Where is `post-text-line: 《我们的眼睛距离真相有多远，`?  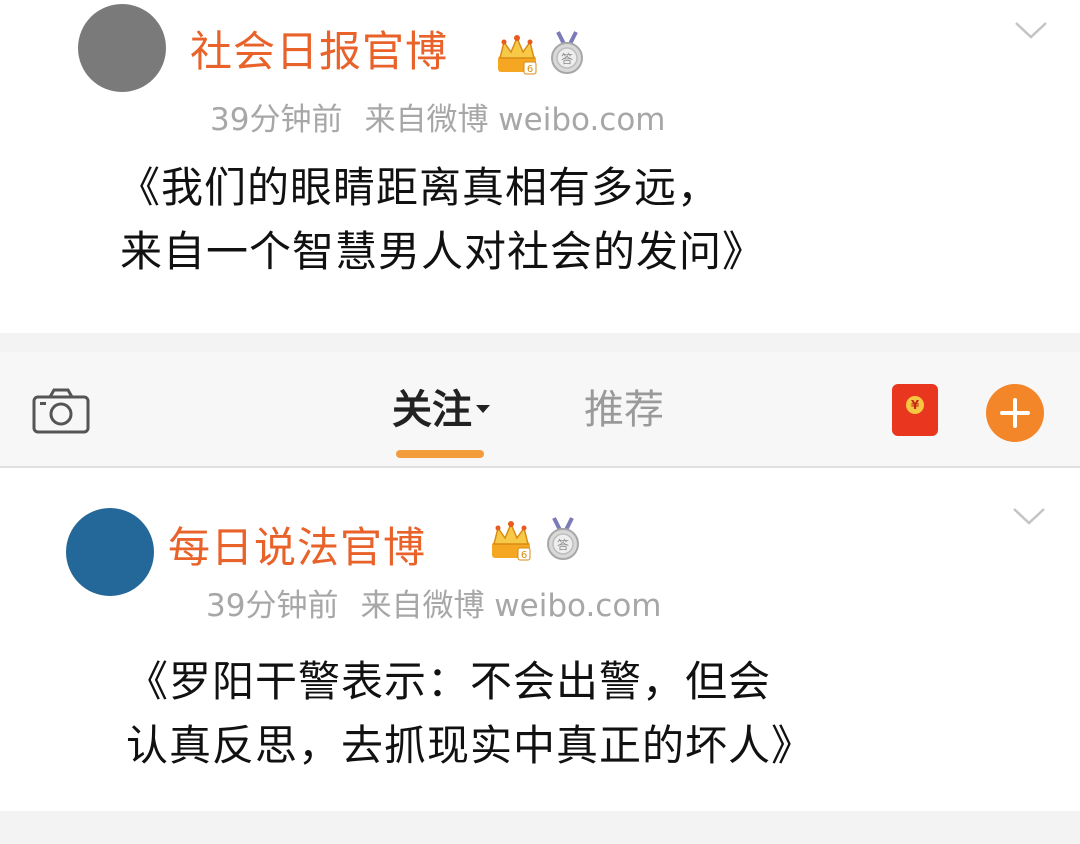 post-text-line: 《我们的眼睛距离真相有多远， is located at coordinates (419, 187).